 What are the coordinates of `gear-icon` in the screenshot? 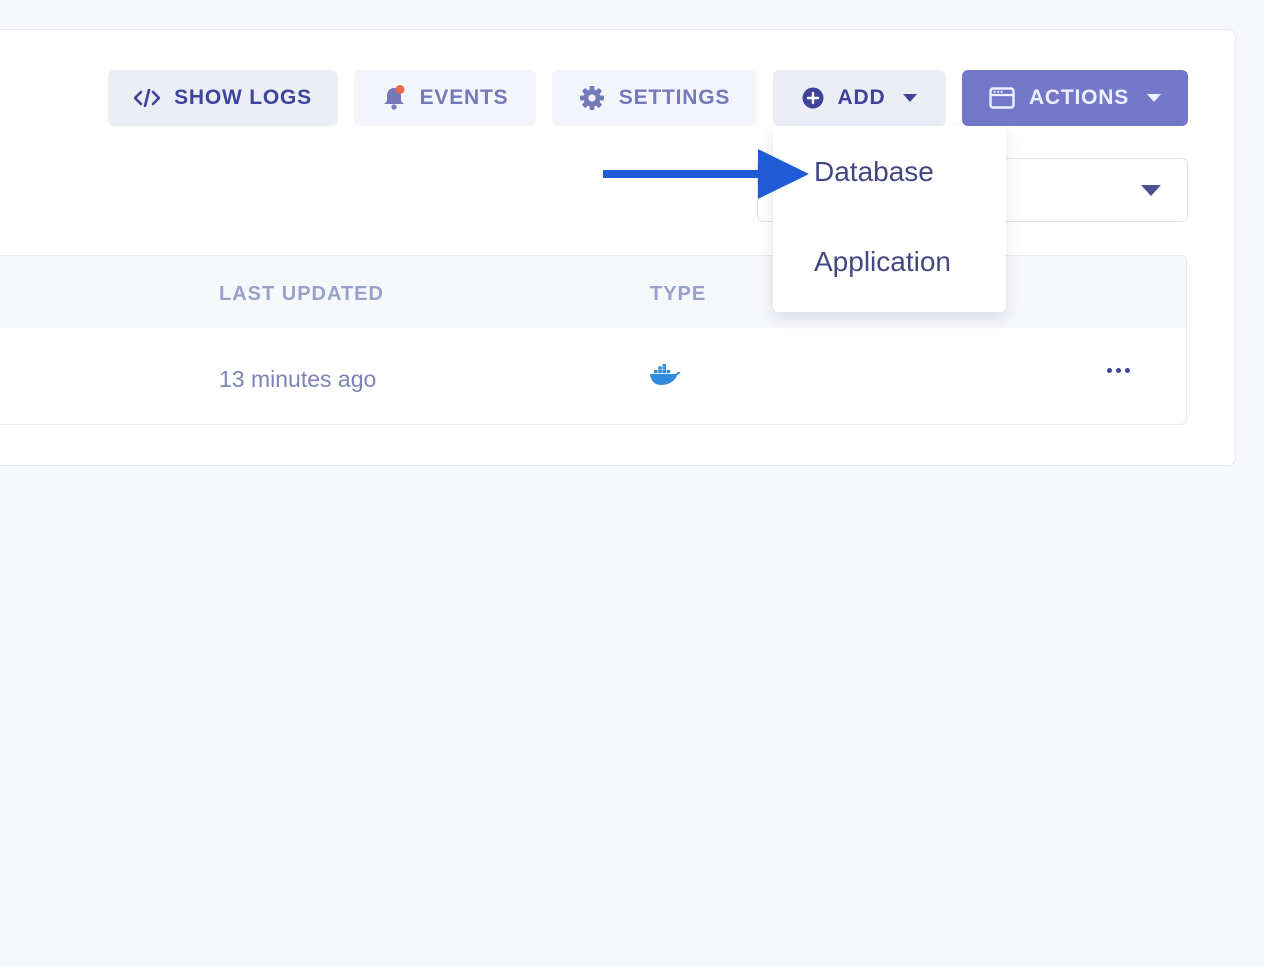 It's located at (592, 98).